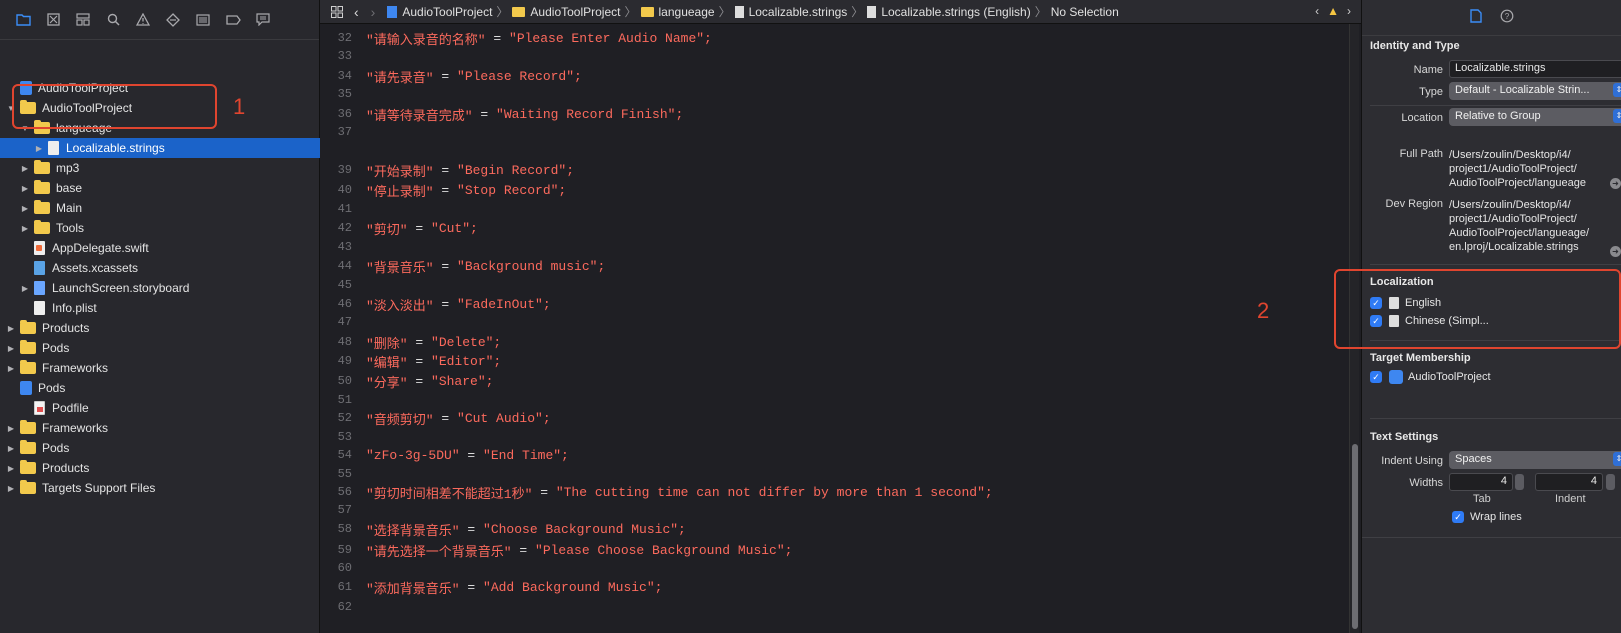  I want to click on tree-item: ▶ Targets Support Files, so click(160, 488).